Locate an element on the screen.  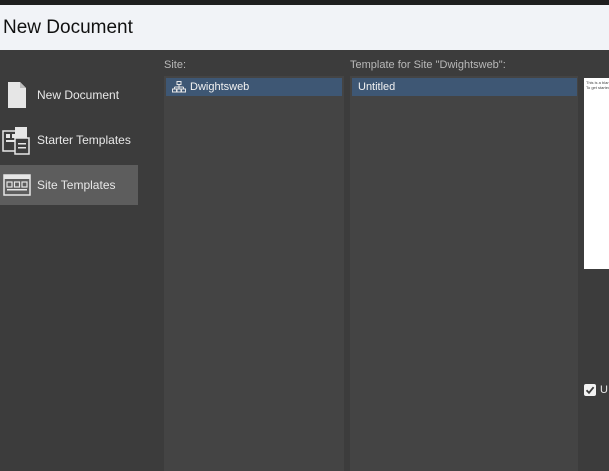
category-new-document: New Document is located at coordinates (69, 95).